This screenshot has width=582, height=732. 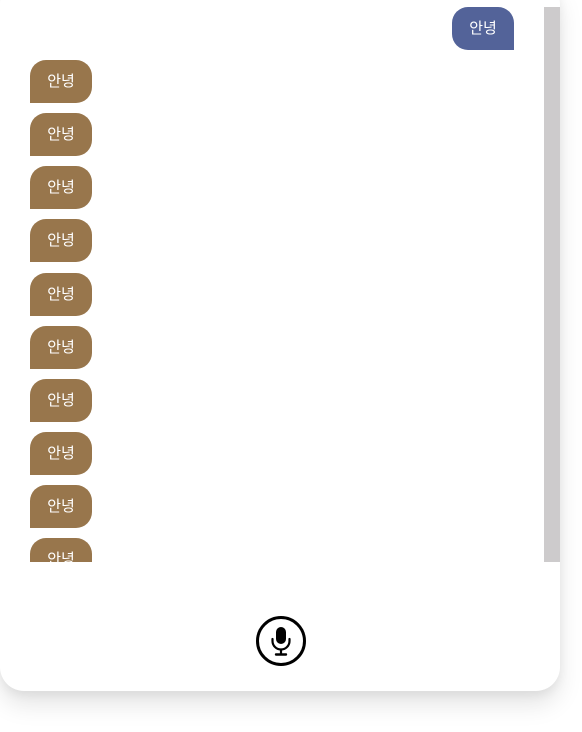 I want to click on scrollbar-thumb, so click(x=552, y=284).